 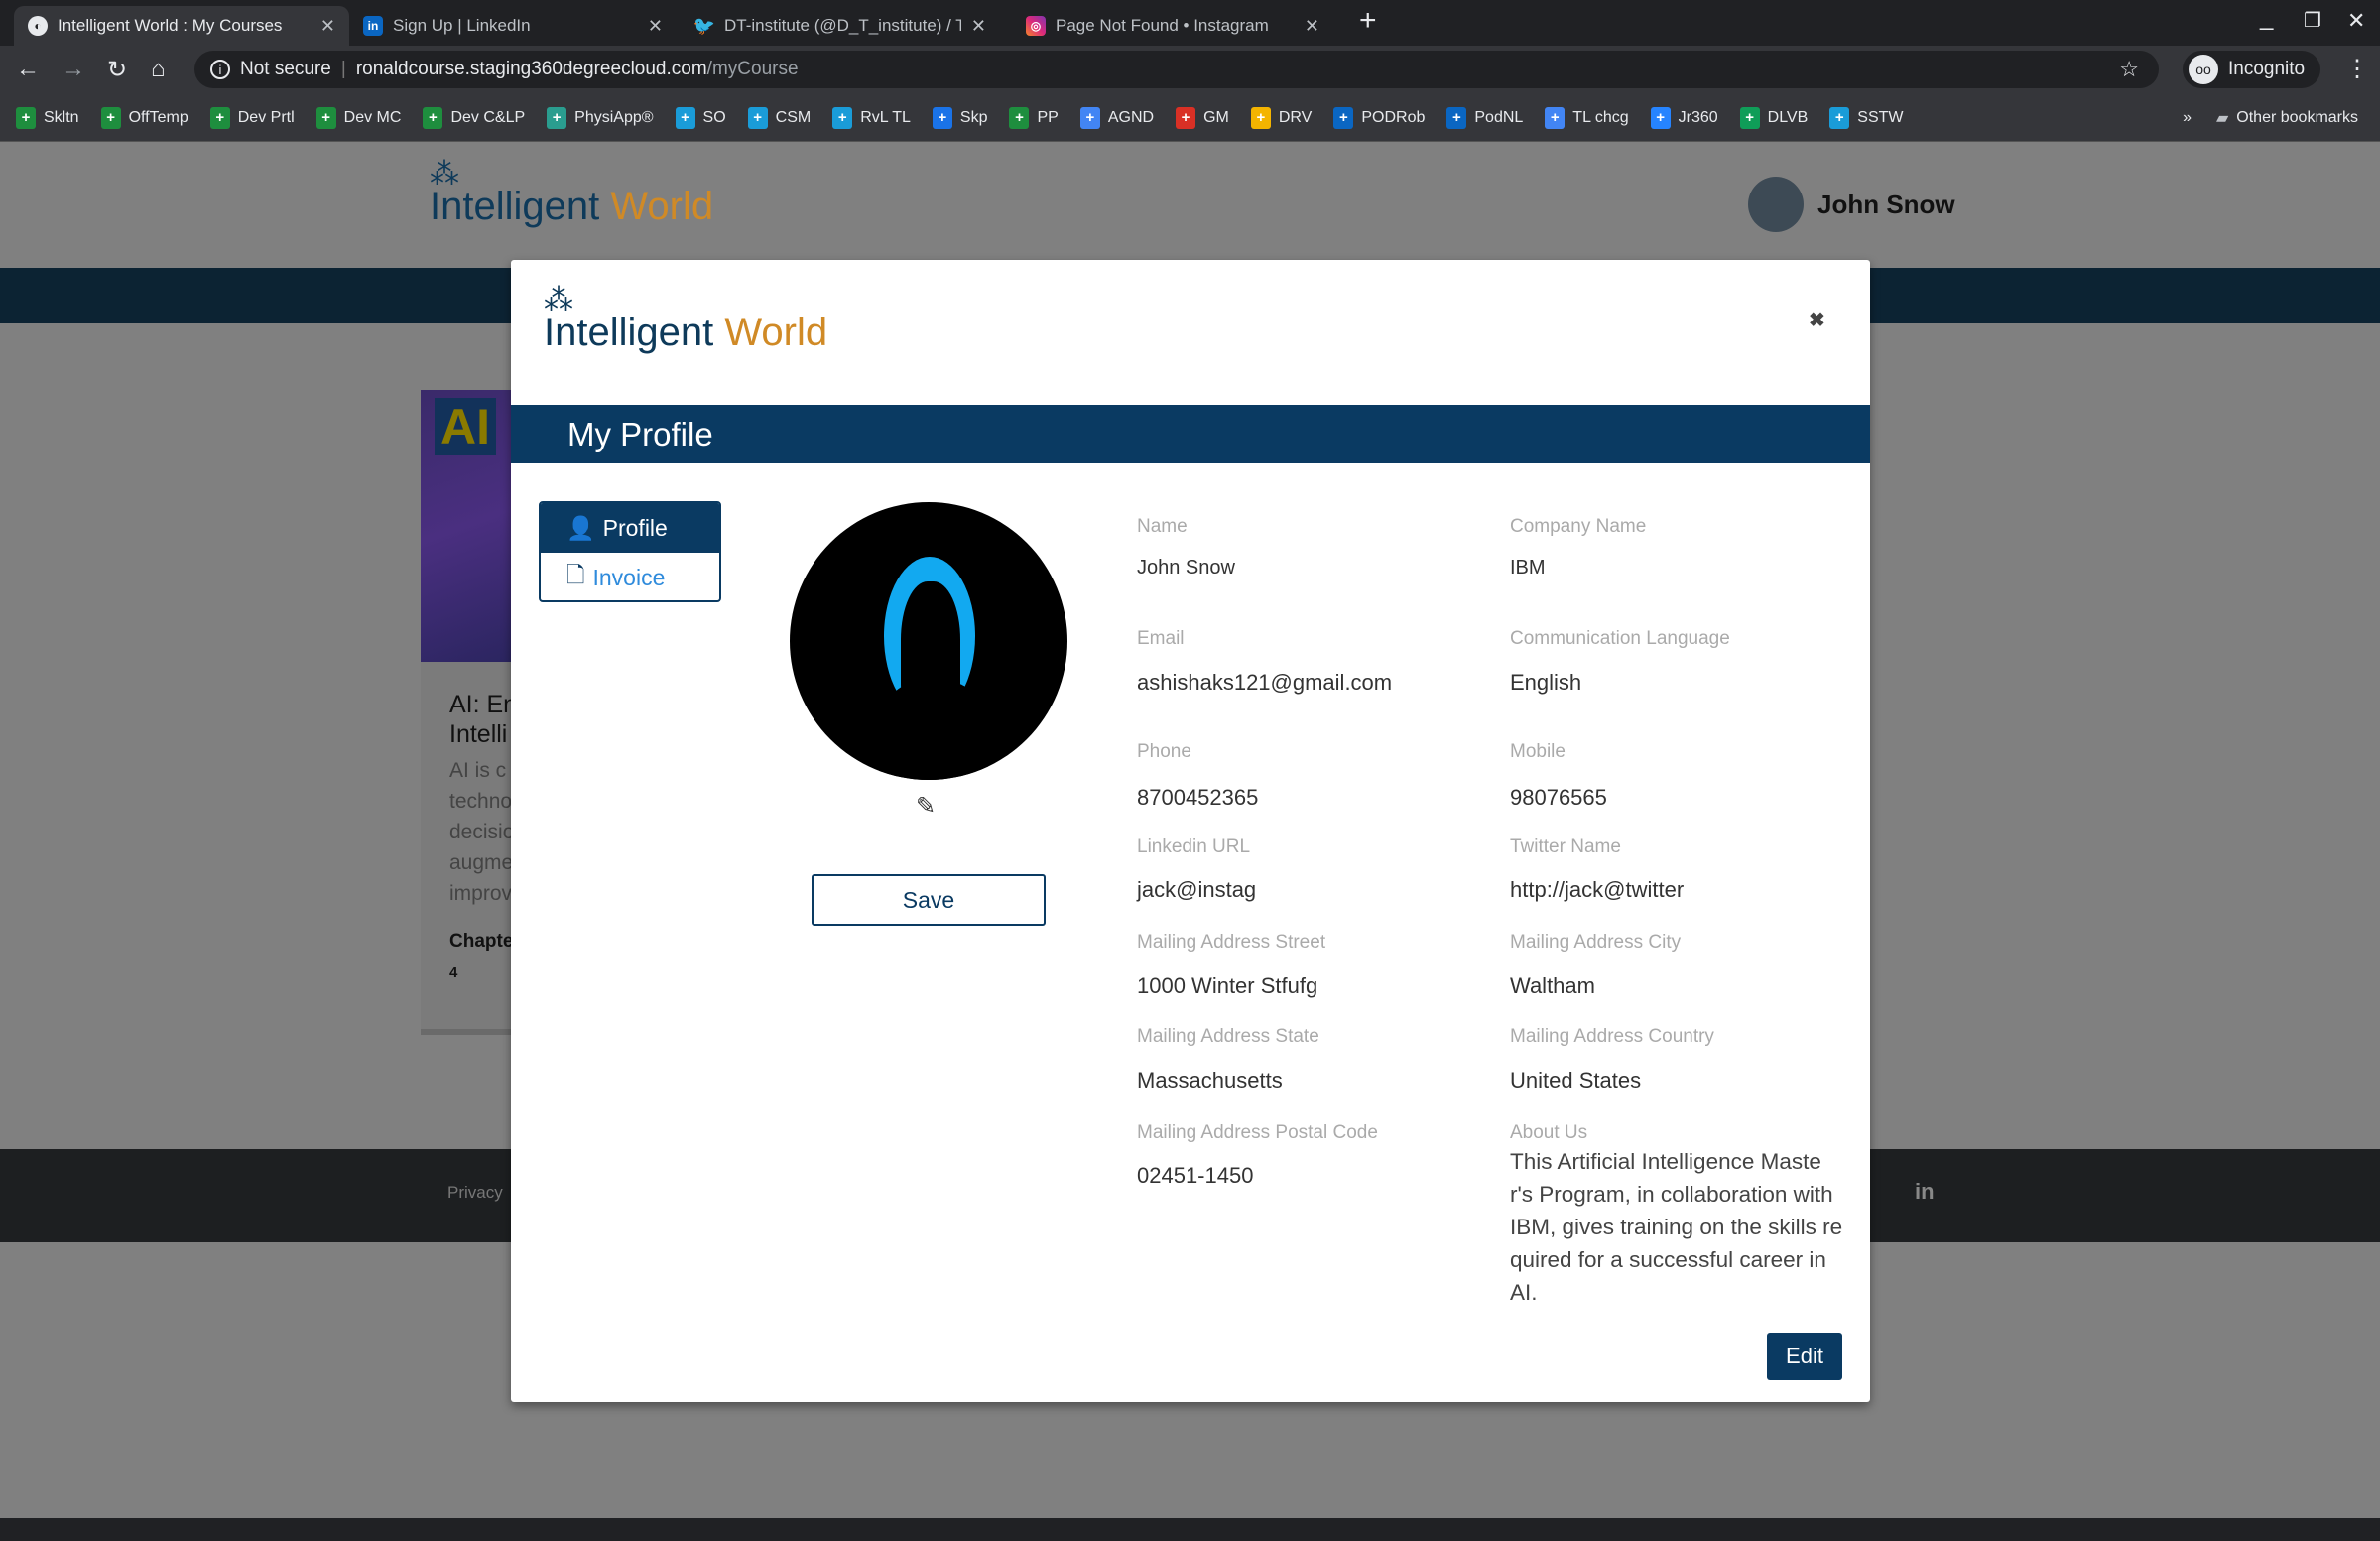 I want to click on bookmark-item: + PodNL, so click(x=1485, y=118).